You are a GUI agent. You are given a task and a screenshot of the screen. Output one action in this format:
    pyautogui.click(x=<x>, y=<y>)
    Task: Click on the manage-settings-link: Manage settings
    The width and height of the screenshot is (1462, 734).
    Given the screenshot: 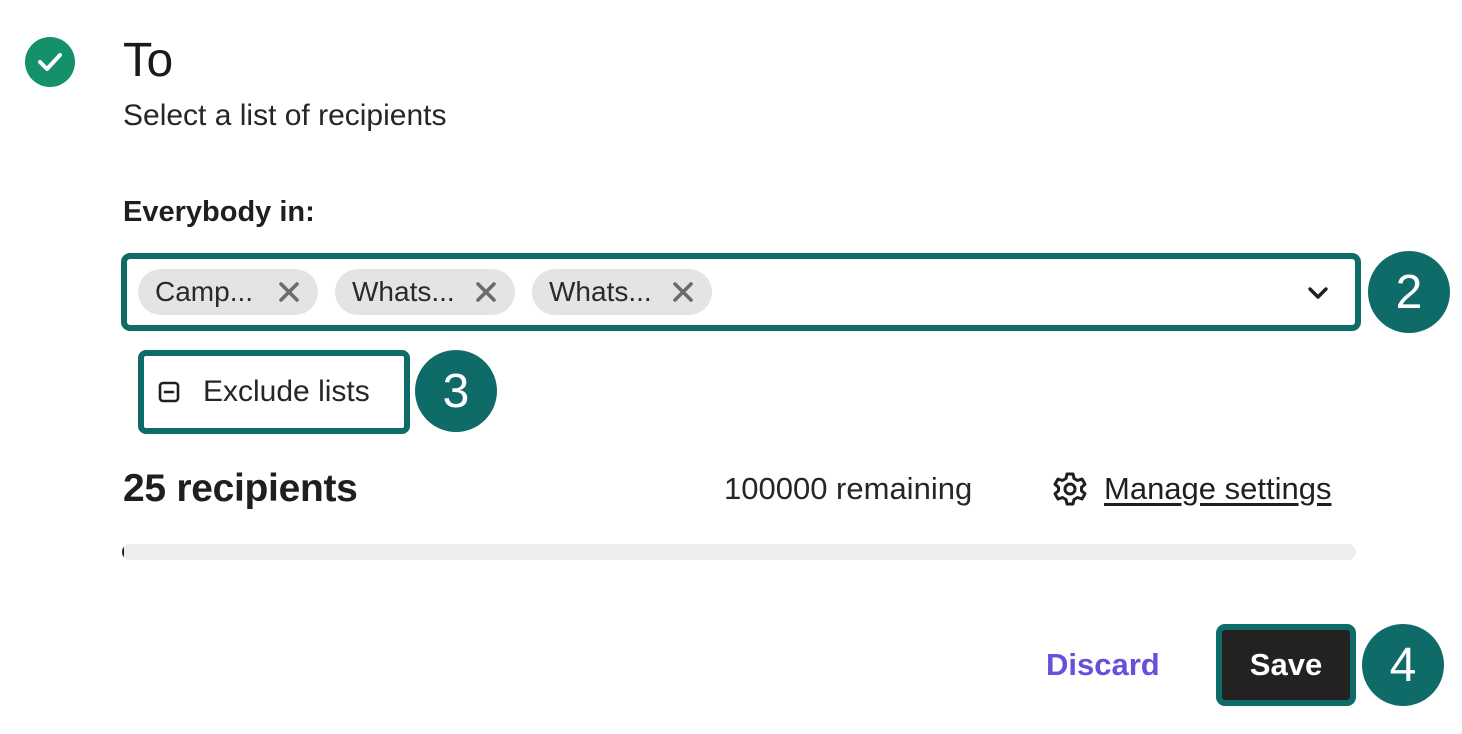 What is the action you would take?
    pyautogui.click(x=1217, y=489)
    